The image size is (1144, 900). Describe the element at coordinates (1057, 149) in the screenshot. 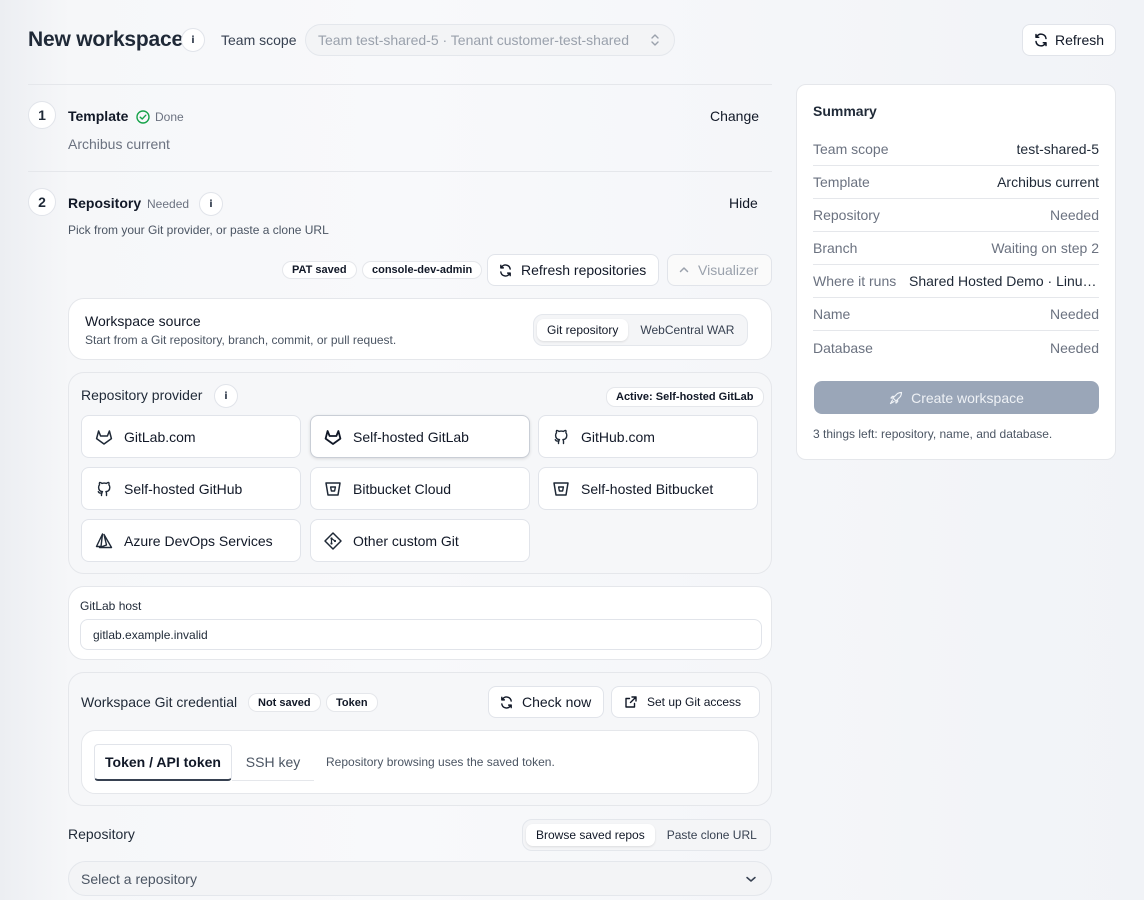

I see `summary-value: test-shared-5` at that location.